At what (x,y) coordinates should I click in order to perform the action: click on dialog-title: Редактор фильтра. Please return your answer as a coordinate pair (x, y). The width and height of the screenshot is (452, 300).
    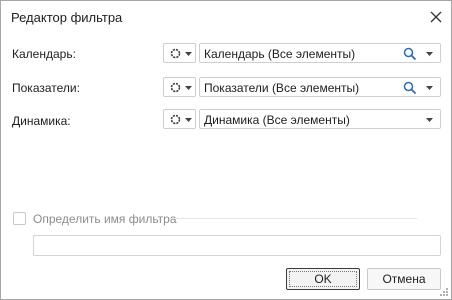
    Looking at the image, I should click on (67, 17).